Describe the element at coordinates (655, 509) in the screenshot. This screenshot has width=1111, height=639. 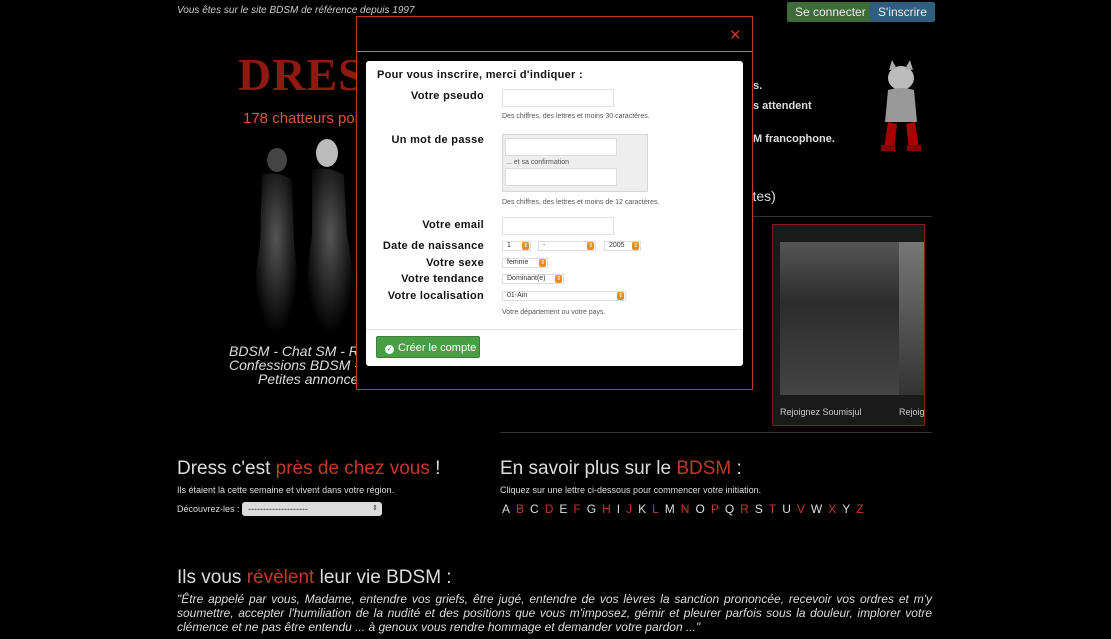
I see `letter-l: L` at that location.